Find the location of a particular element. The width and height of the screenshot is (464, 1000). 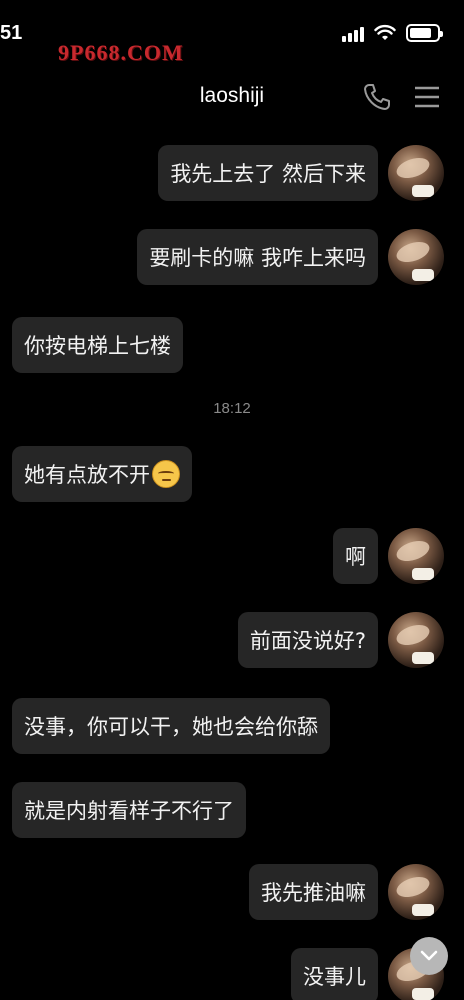

status-time: 51 is located at coordinates (11, 33).